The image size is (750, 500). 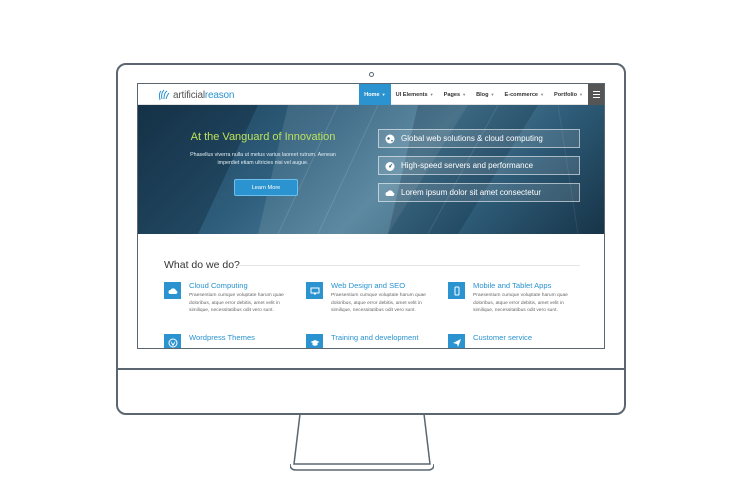 I want to click on service-wordpress-themes: Wordpress Themes, so click(x=230, y=340).